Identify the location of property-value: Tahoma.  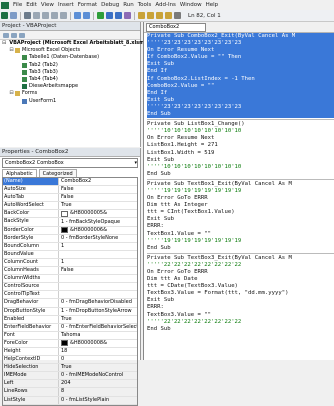
(98, 335).